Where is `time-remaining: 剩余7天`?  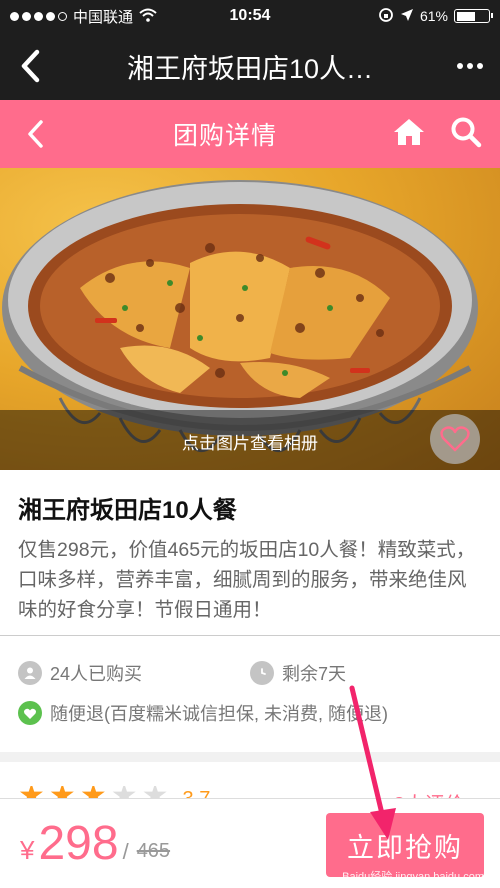 time-remaining: 剩余7天 is located at coordinates (298, 673).